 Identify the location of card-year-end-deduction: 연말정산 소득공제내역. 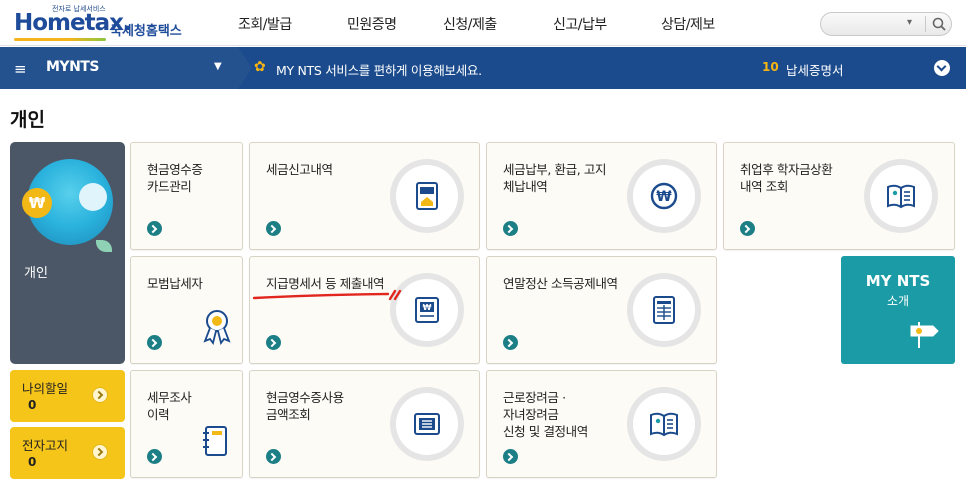
(601, 310).